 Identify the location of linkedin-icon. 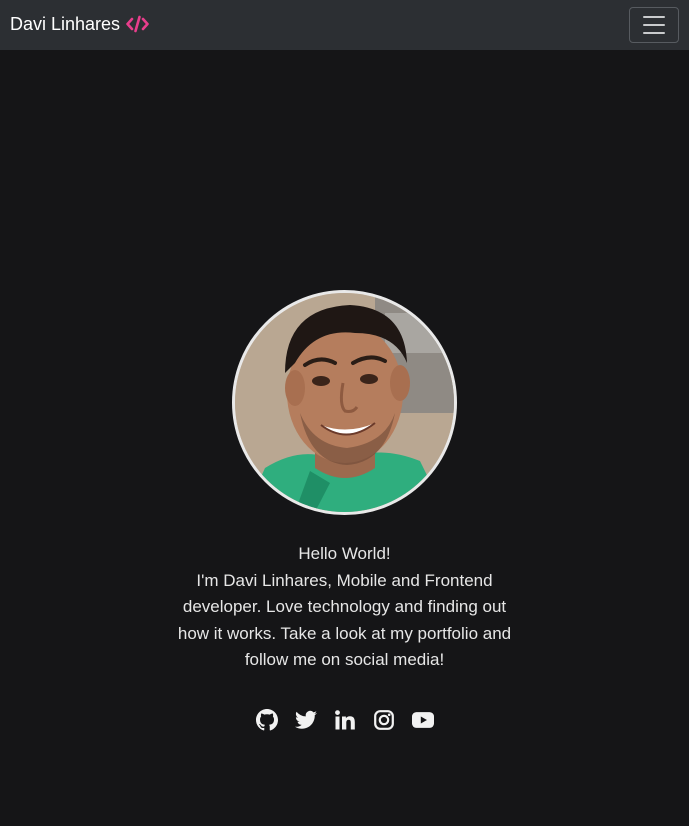
(345, 720).